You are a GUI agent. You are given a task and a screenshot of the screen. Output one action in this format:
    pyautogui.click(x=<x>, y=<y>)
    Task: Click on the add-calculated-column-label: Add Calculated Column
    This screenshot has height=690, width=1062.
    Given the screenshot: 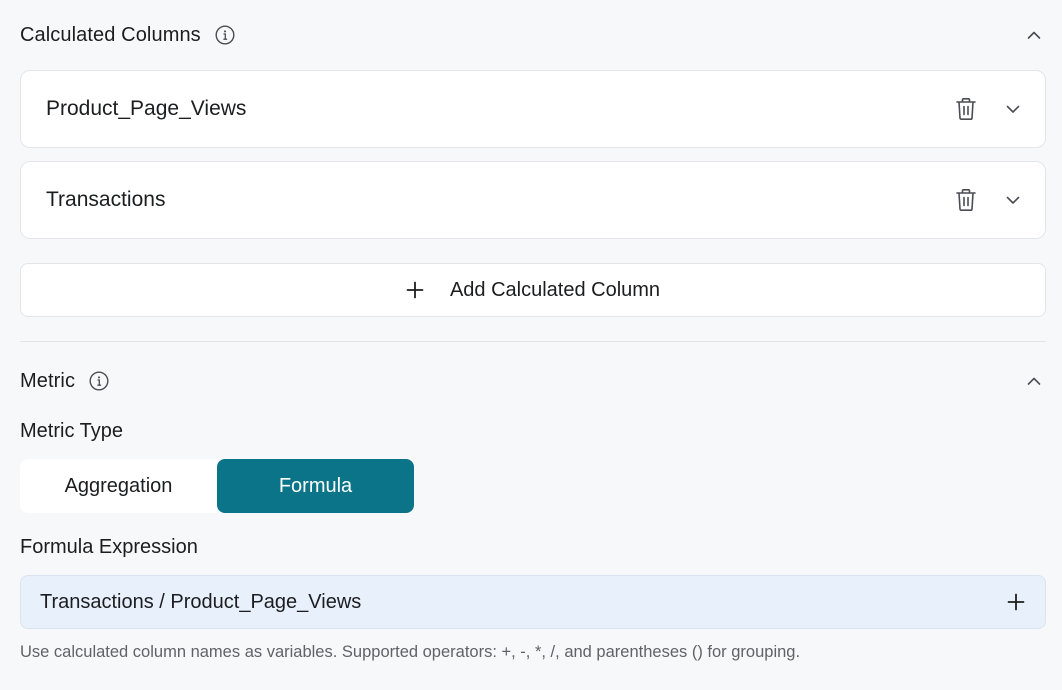 What is the action you would take?
    pyautogui.click(x=555, y=289)
    